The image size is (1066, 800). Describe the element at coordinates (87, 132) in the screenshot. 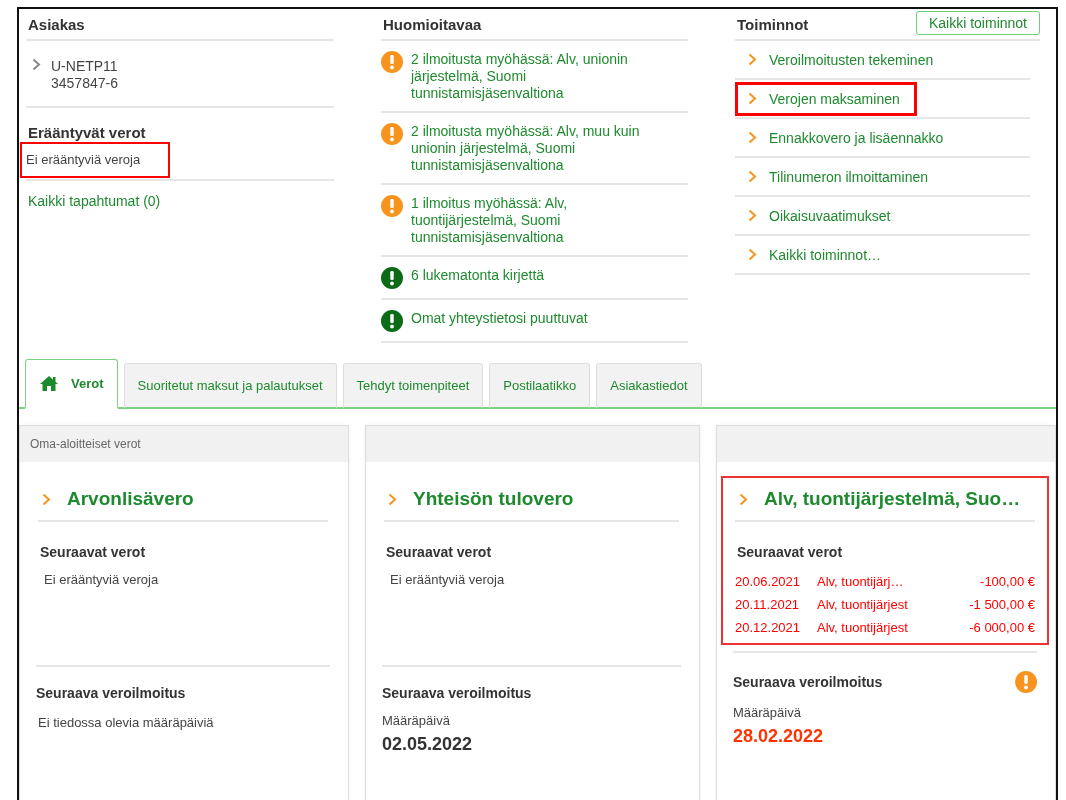

I see `section-heading: Erääntyvät verot` at that location.